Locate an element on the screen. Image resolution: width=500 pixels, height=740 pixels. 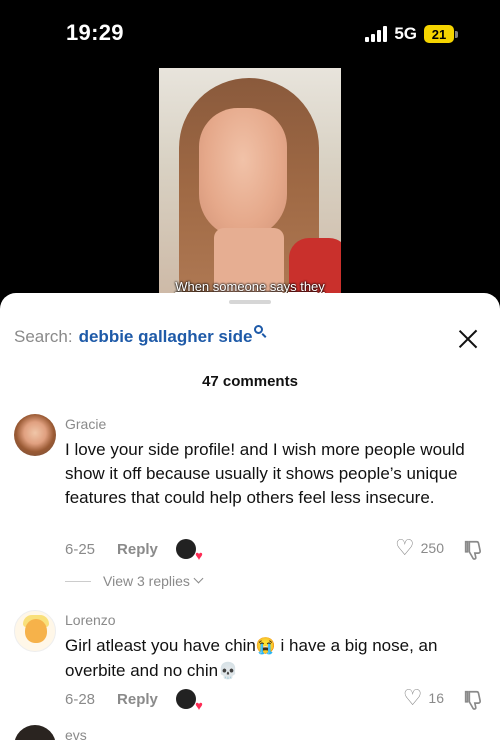
network-type: 5G is located at coordinates (405, 33).